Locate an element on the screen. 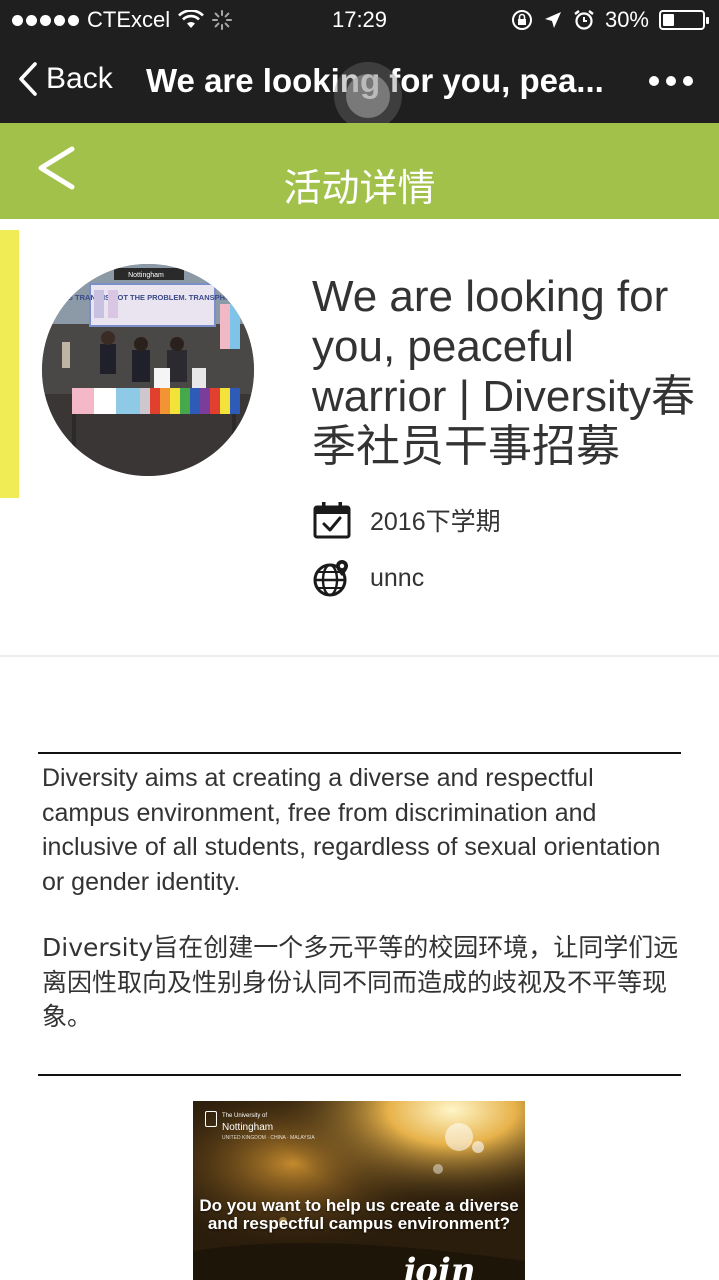  event-date-row: 2016下学期 is located at coordinates (406, 520).